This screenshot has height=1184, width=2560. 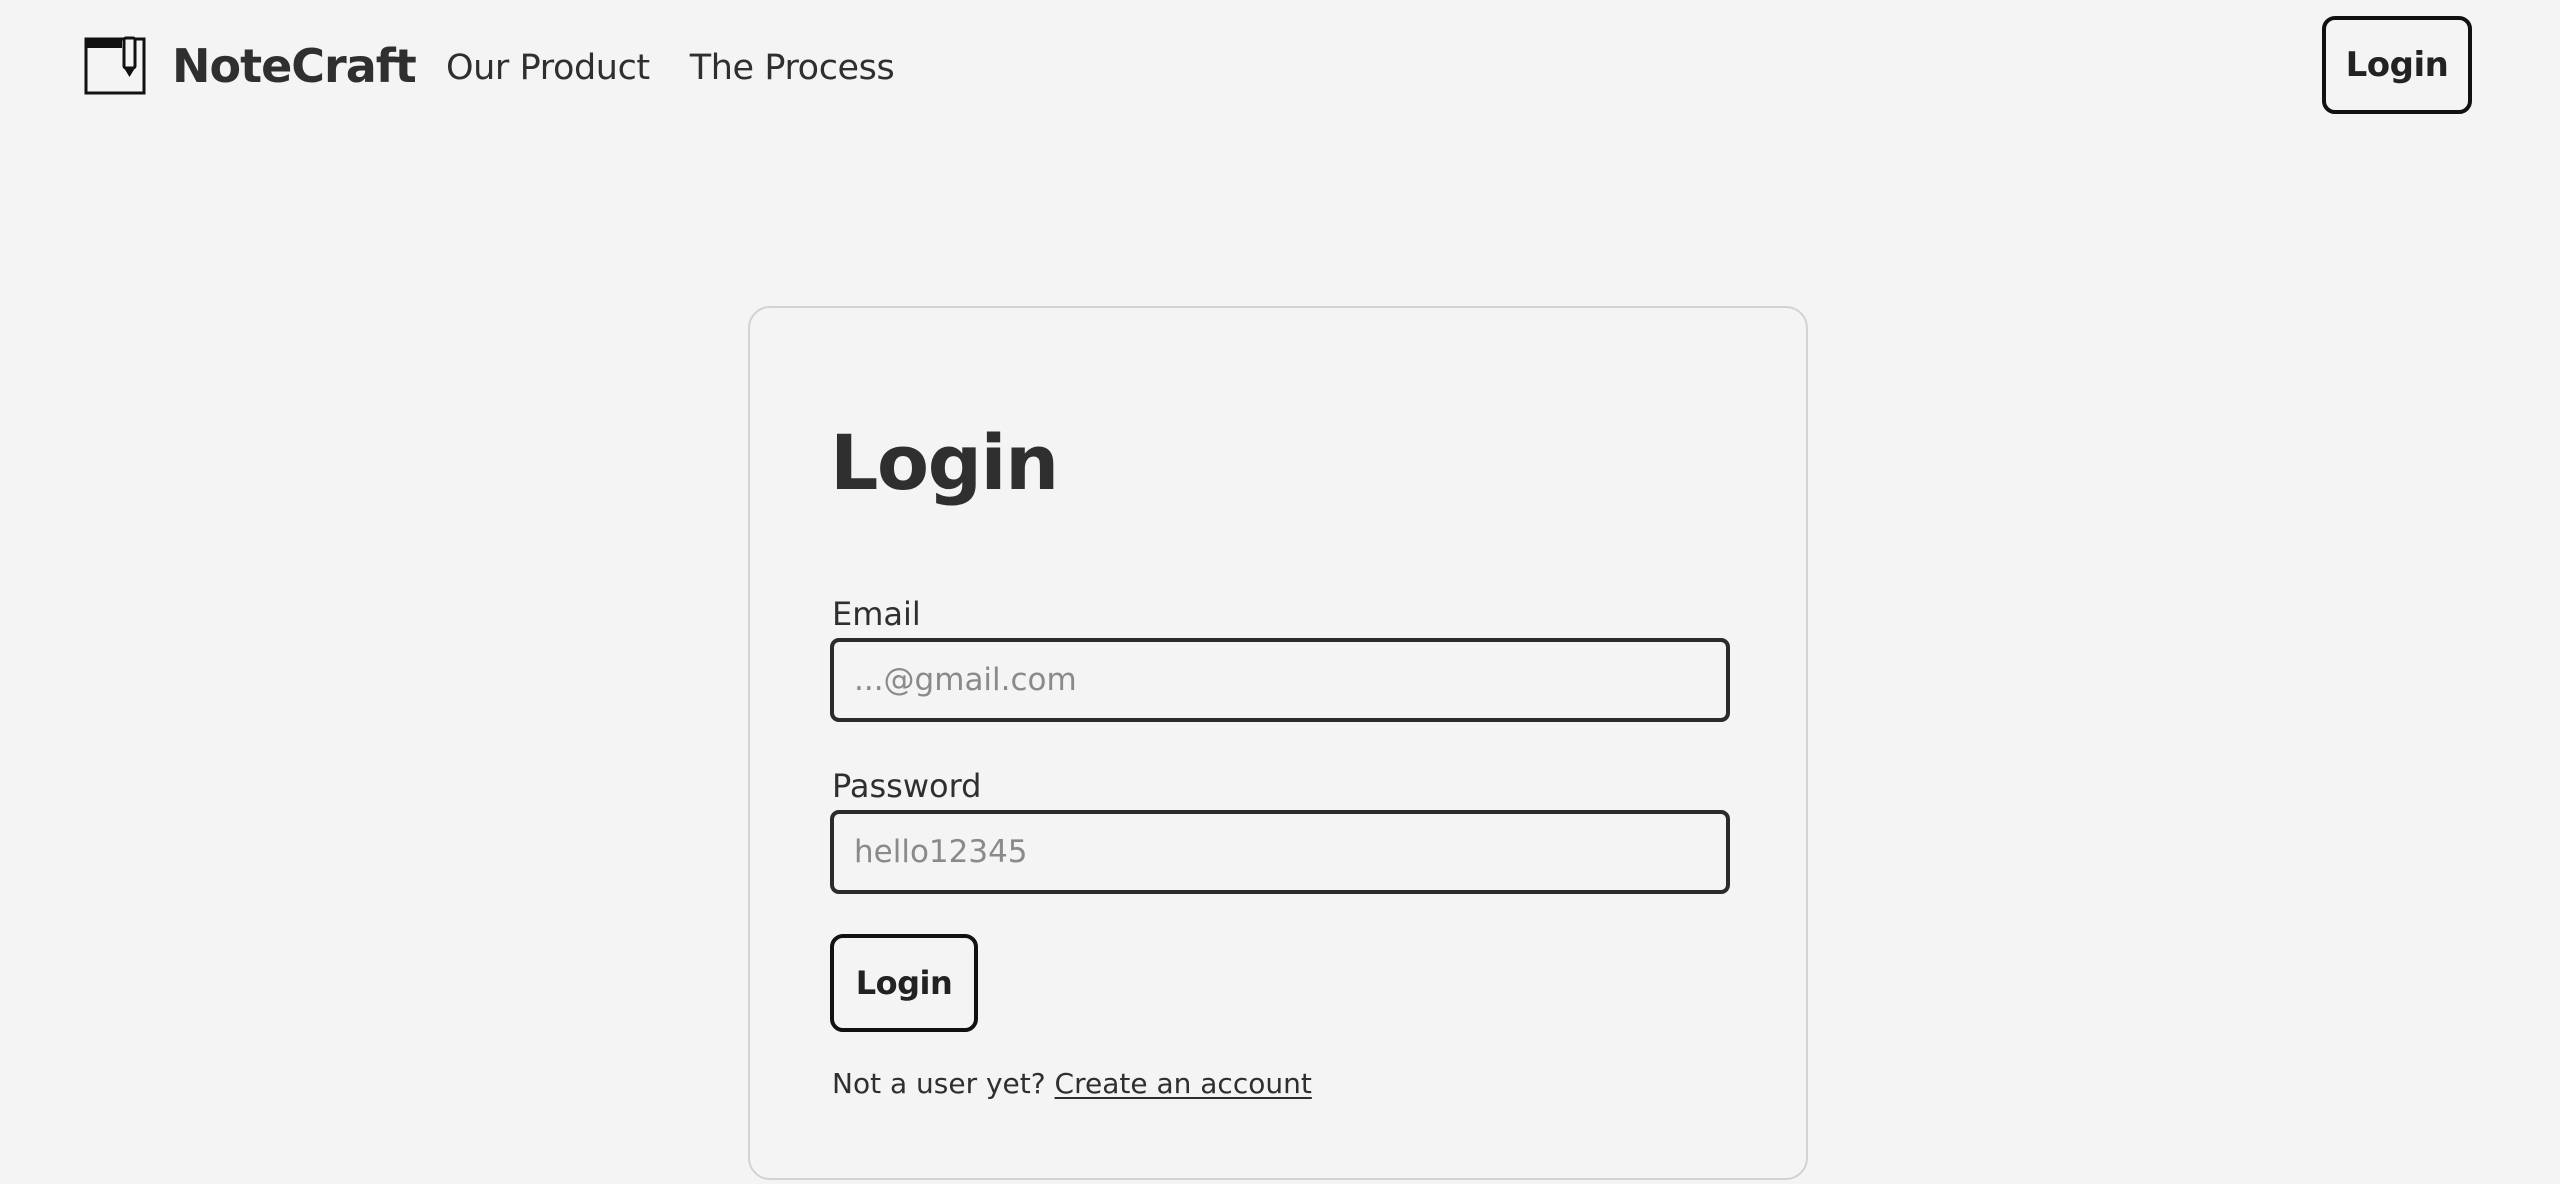 I want to click on signup-row: Not a user yet? Create an account, so click(x=1072, y=1084).